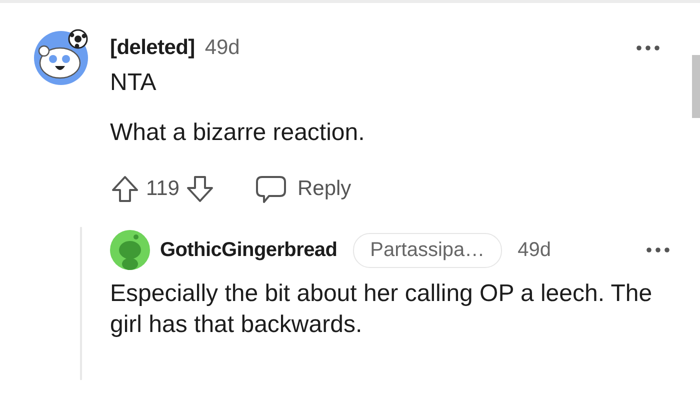  What do you see at coordinates (271, 189) in the screenshot?
I see `speech-bubble-icon` at bounding box center [271, 189].